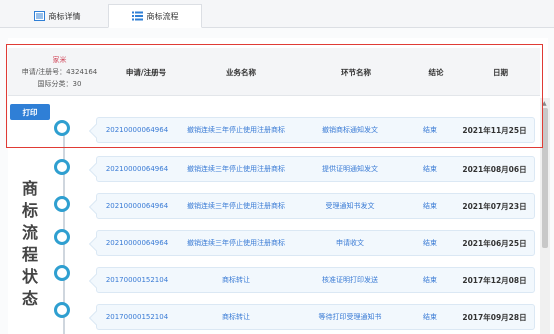 The image size is (554, 334). What do you see at coordinates (59, 60) in the screenshot?
I see `trademark-name: 家米` at bounding box center [59, 60].